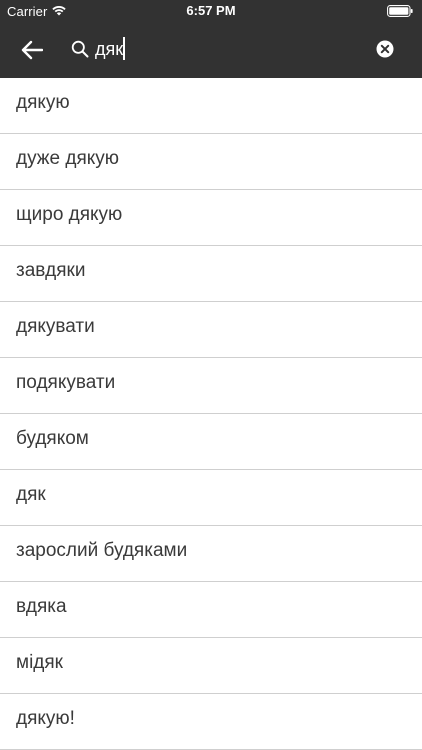  What do you see at coordinates (211, 106) in the screenshot?
I see `list-item: дякую` at bounding box center [211, 106].